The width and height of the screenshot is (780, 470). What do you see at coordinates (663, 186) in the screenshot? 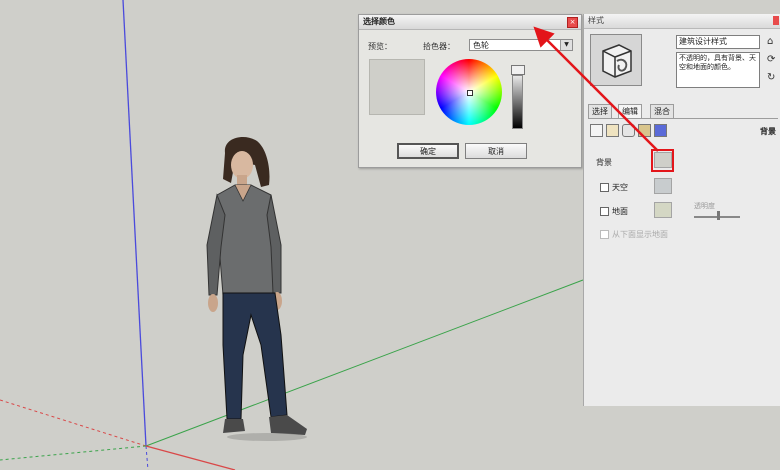
I see `sky-color-swatch` at bounding box center [663, 186].